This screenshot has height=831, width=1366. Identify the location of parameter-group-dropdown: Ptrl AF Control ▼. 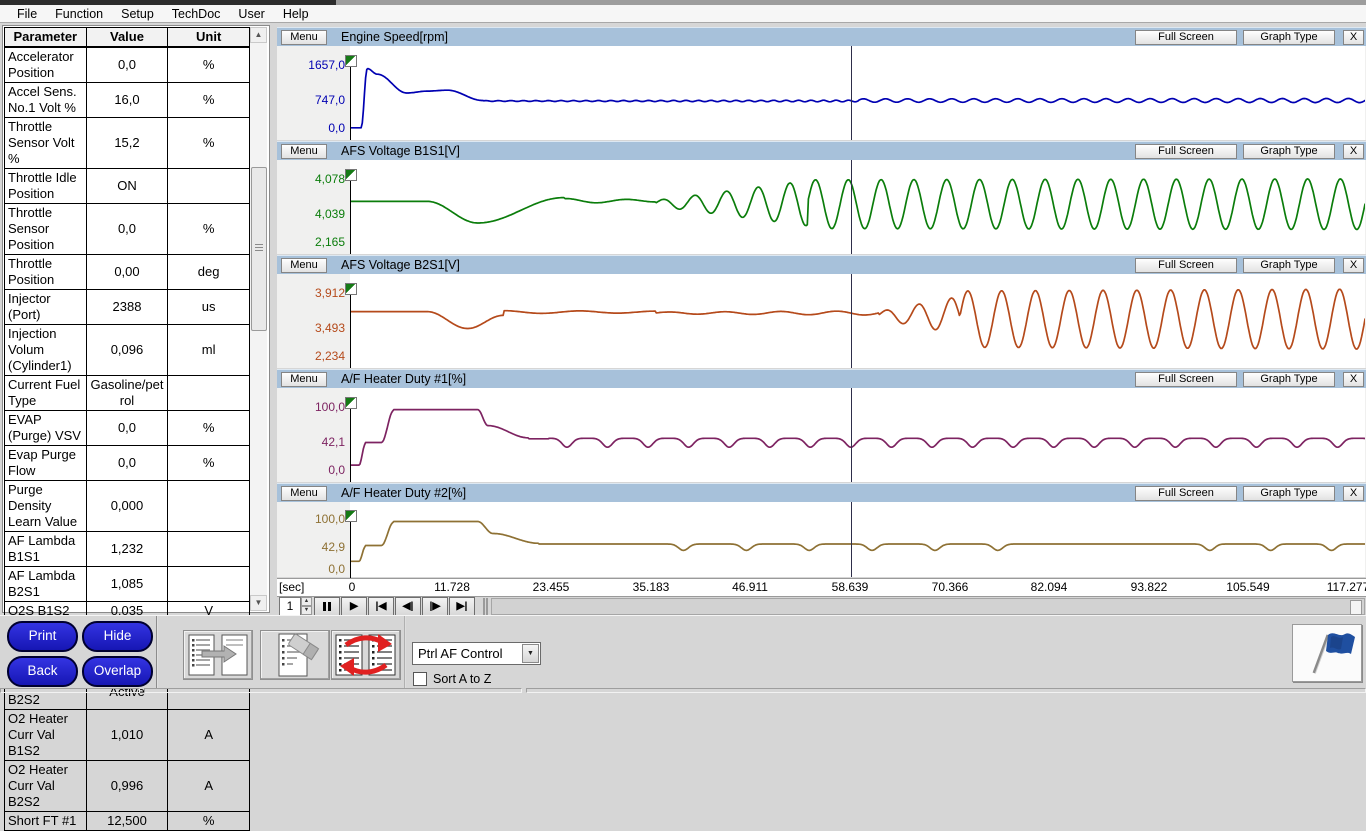
(476, 653).